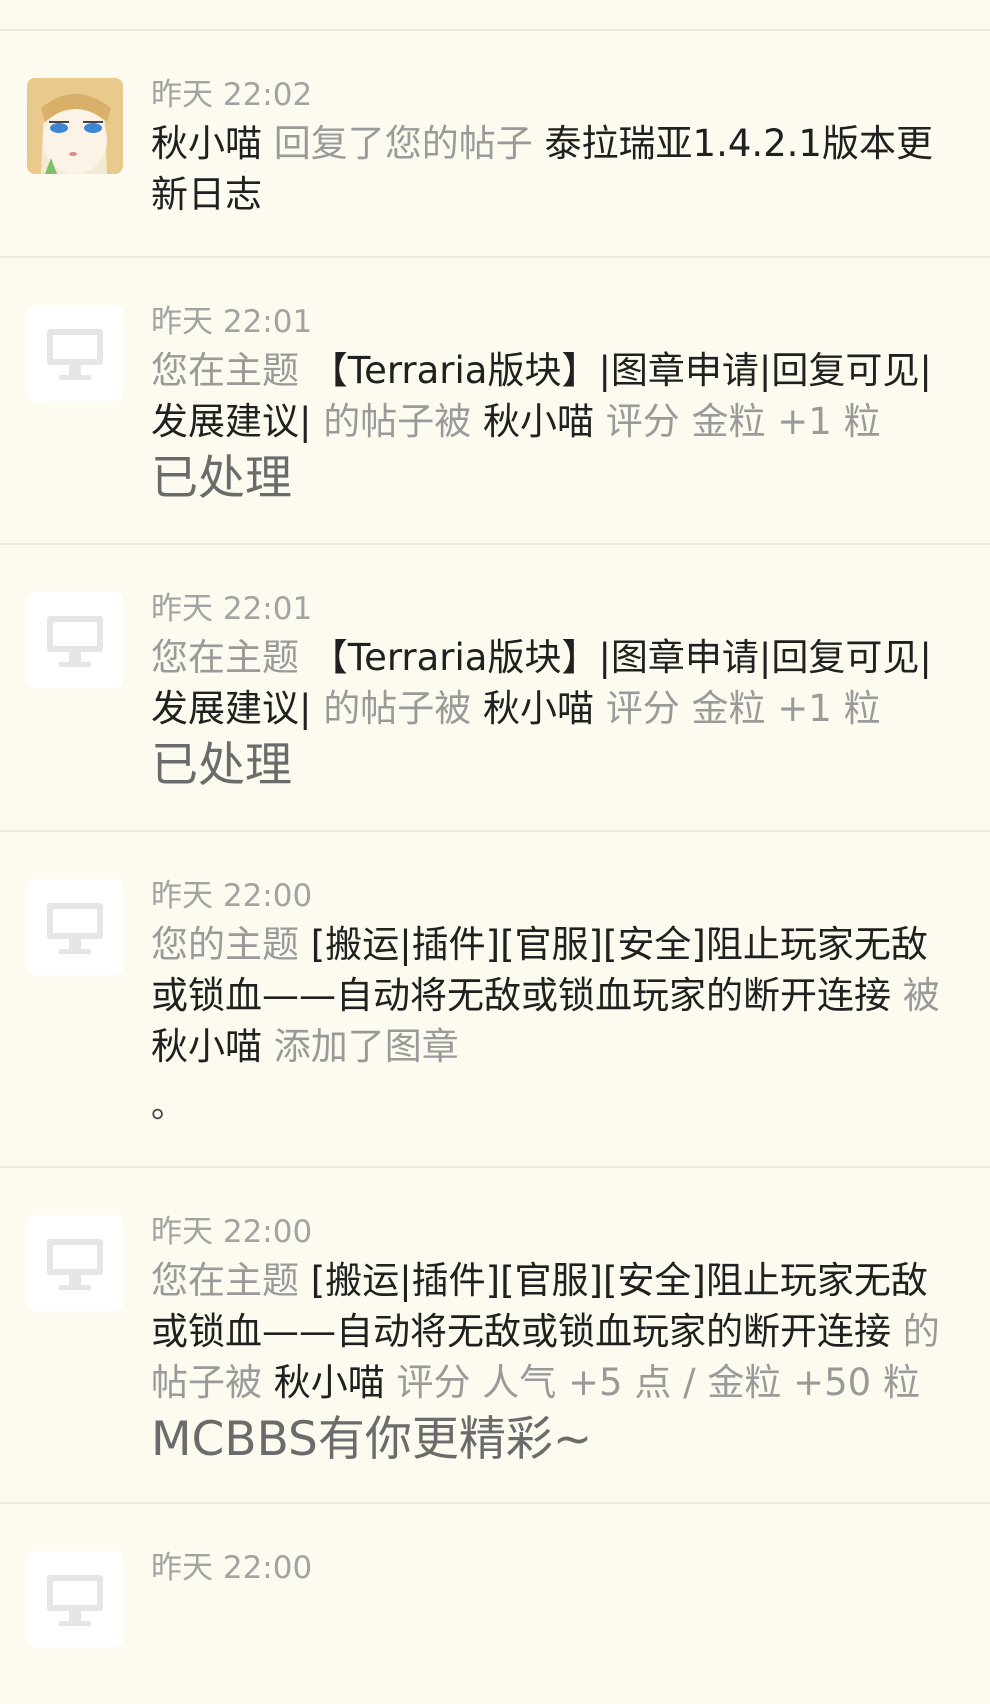 This screenshot has width=990, height=1704. What do you see at coordinates (495, 1604) in the screenshot?
I see `notice-item: 昨天 22:00` at bounding box center [495, 1604].